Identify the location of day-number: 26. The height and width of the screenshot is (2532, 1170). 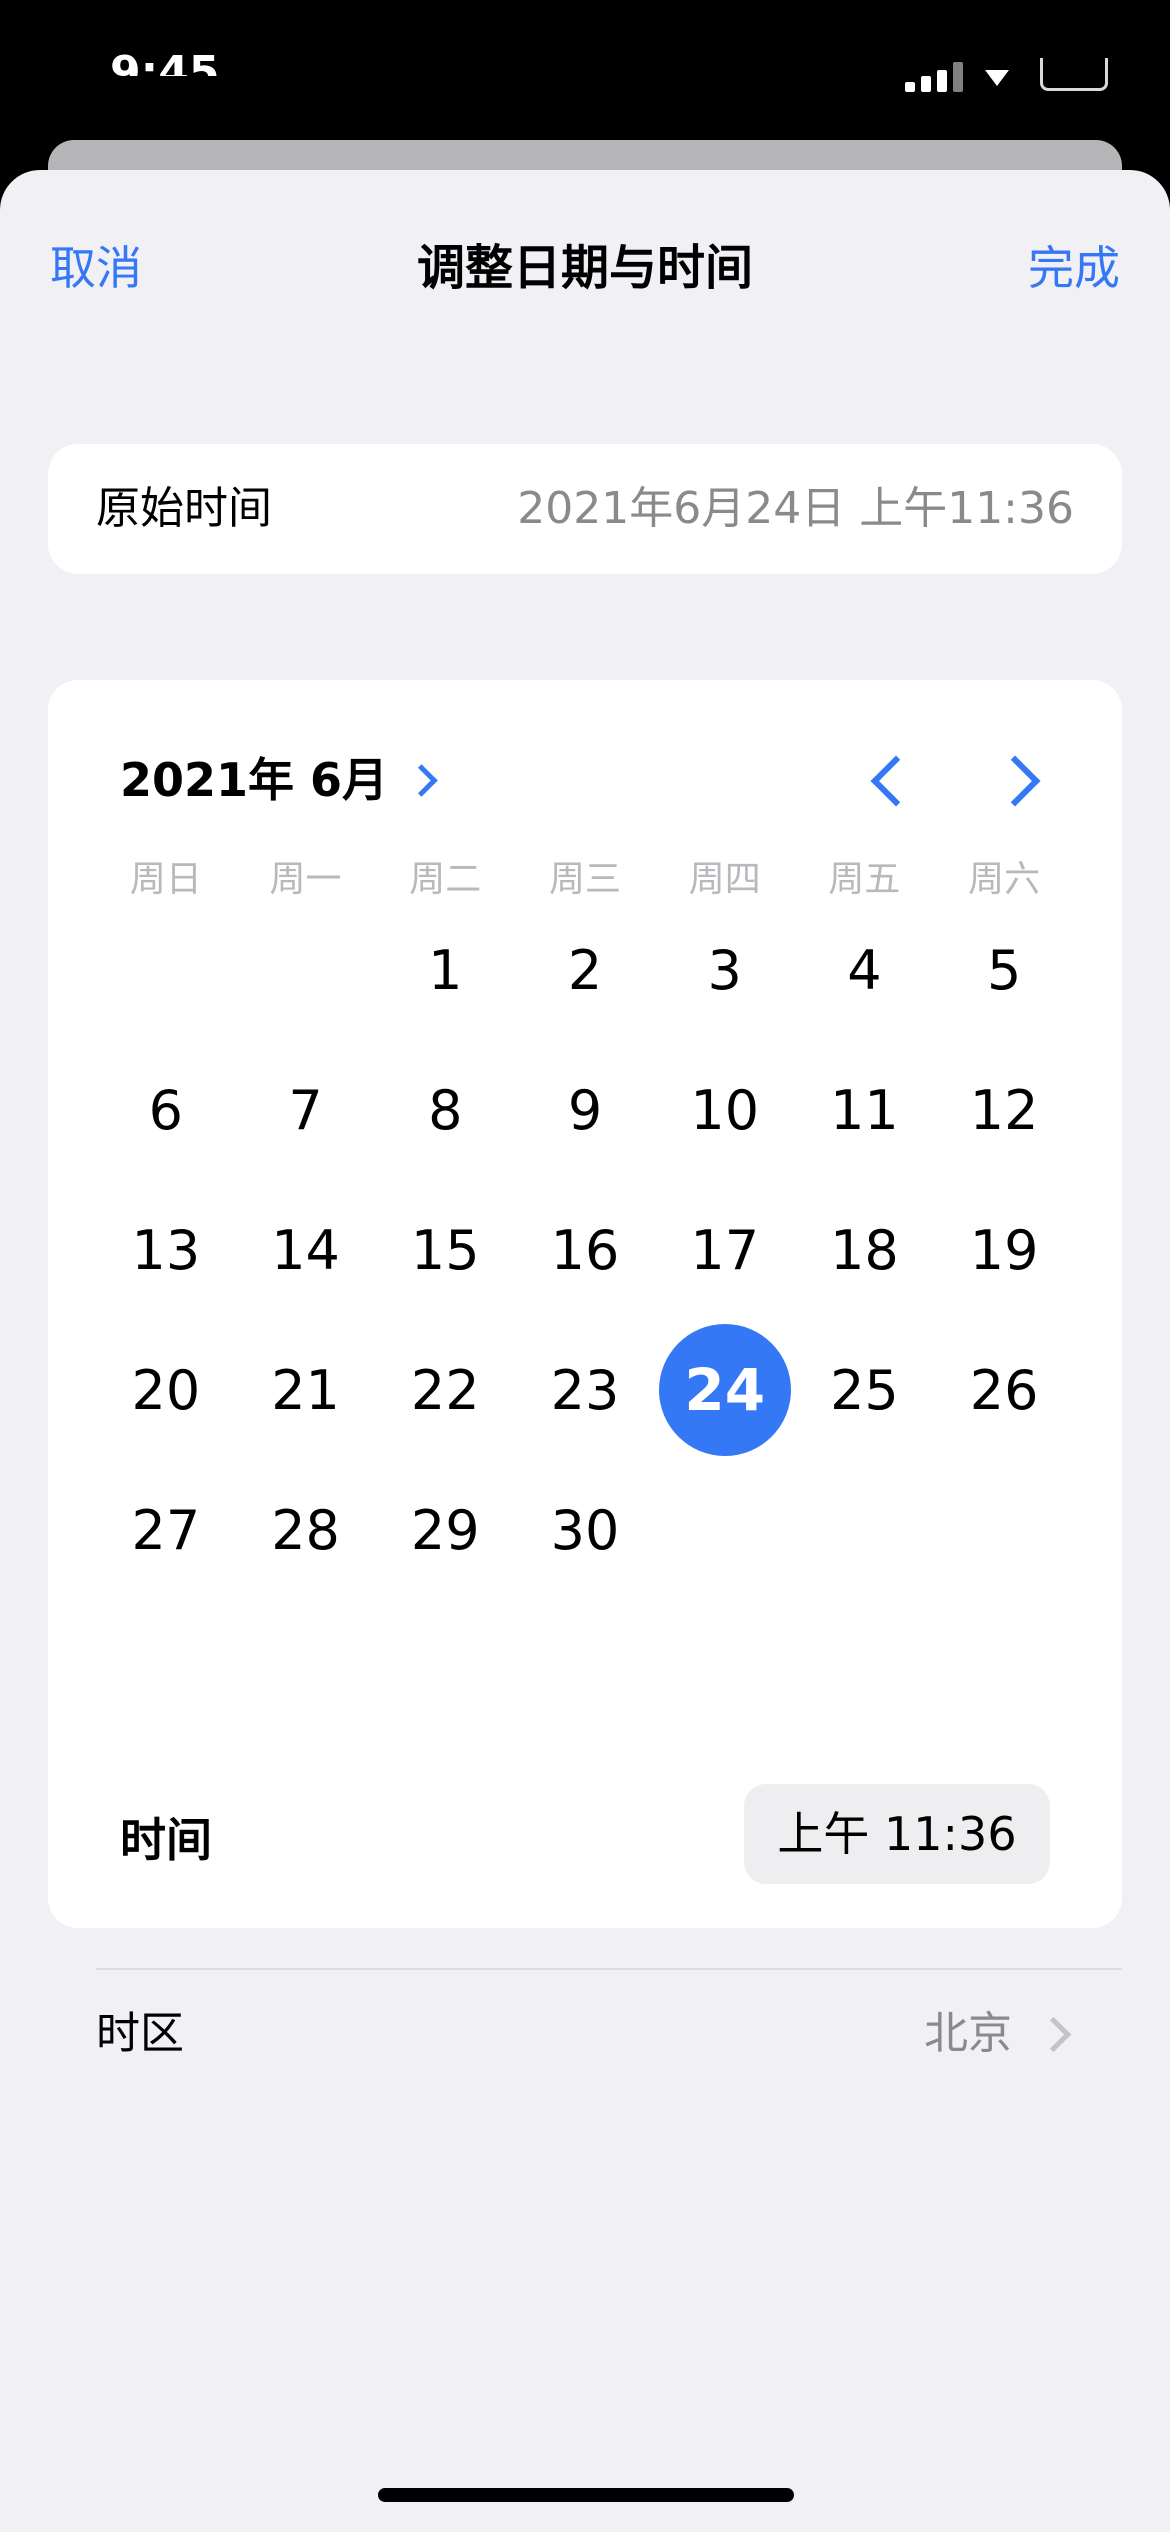
(1004, 1390).